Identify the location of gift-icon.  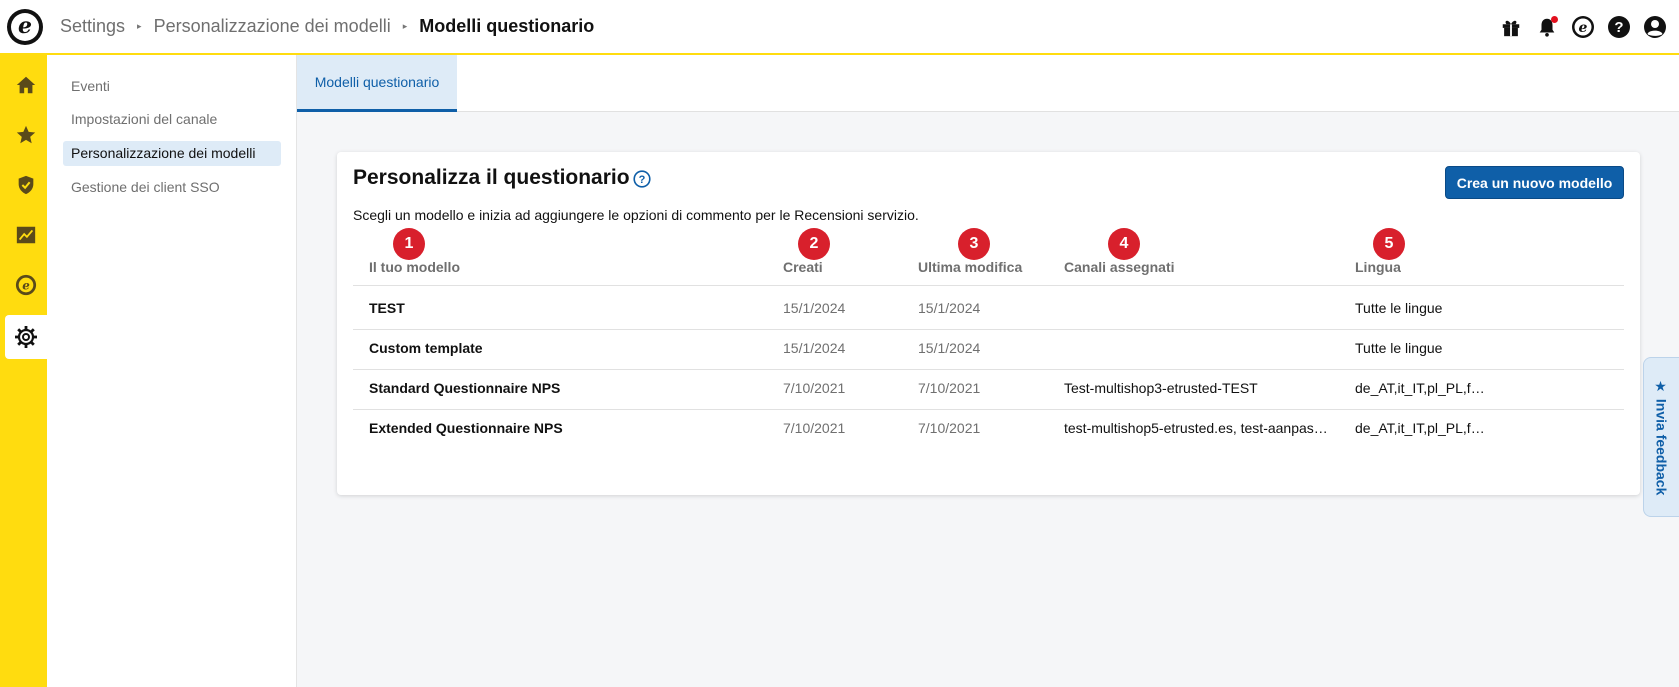
(1511, 27).